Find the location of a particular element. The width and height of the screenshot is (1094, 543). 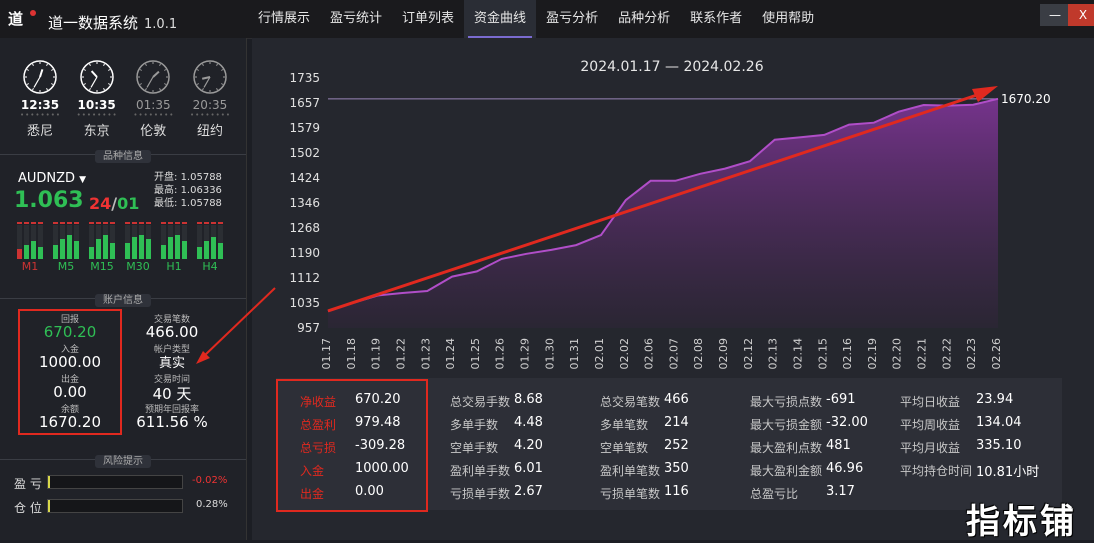

stat-value: 670.20 is located at coordinates (378, 399).